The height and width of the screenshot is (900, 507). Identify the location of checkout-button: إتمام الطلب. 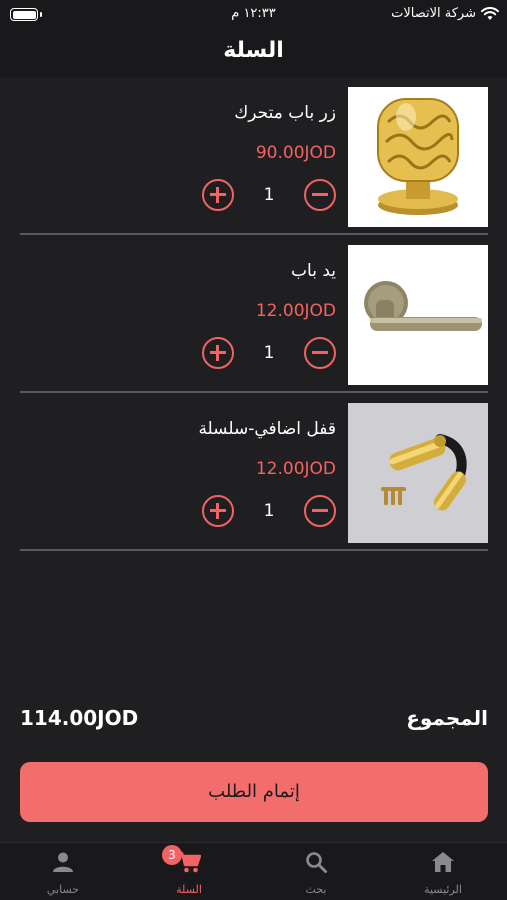
(254, 792).